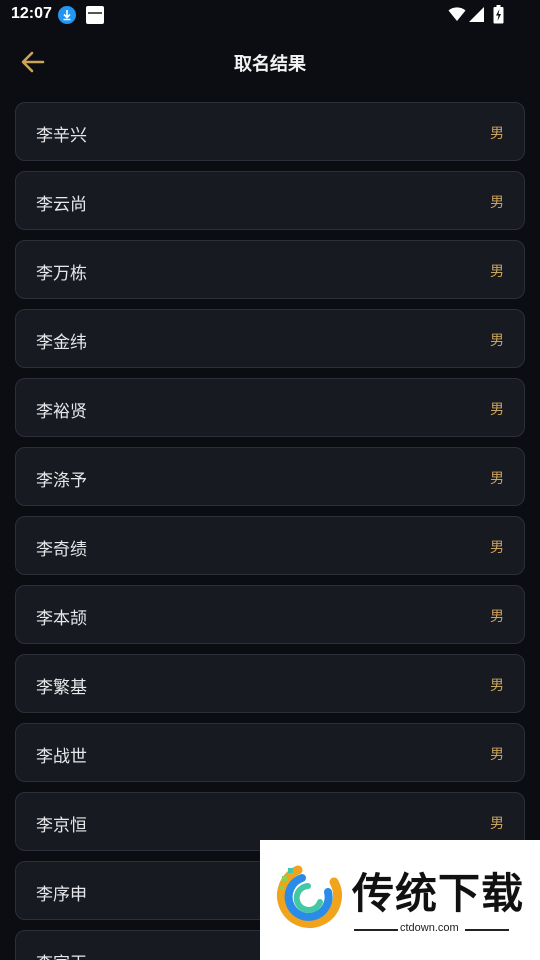 The width and height of the screenshot is (540, 960). Describe the element at coordinates (438, 893) in the screenshot. I see `watermark-title: 传统下载` at that location.